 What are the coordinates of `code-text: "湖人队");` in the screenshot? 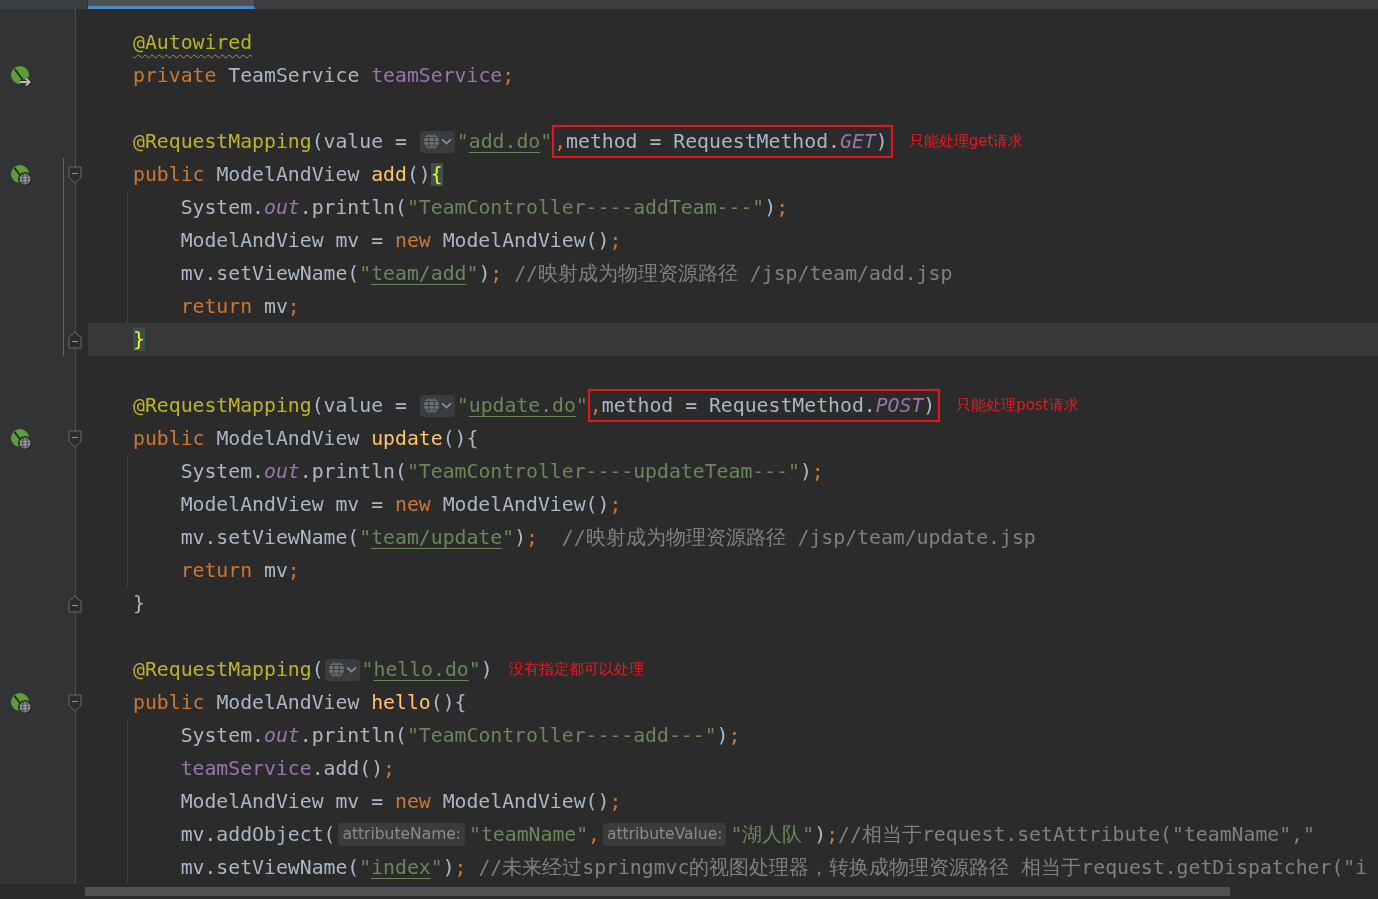 It's located at (784, 835).